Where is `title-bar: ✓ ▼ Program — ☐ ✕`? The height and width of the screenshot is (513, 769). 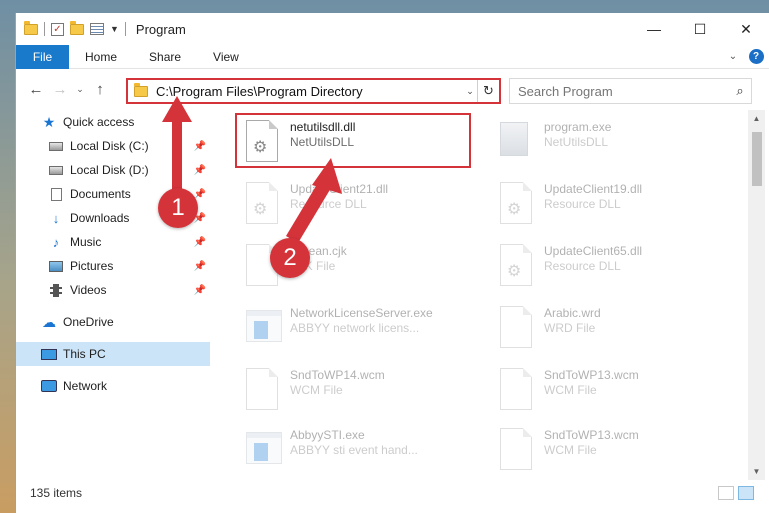 title-bar: ✓ ▼ Program — ☐ ✕ is located at coordinates (392, 29).